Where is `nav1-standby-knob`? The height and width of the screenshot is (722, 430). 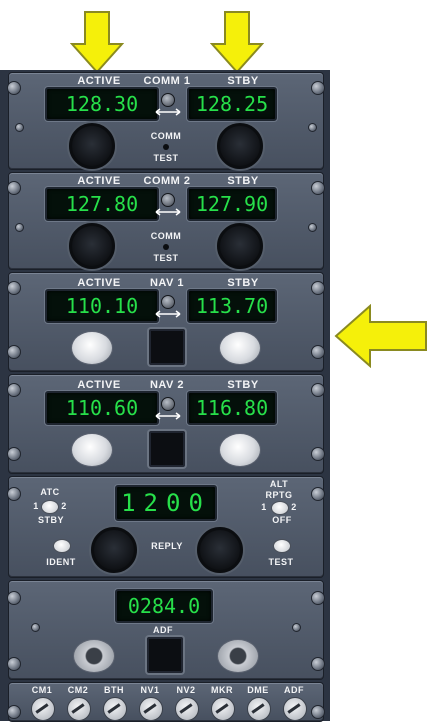
nav1-standby-knob is located at coordinates (240, 348).